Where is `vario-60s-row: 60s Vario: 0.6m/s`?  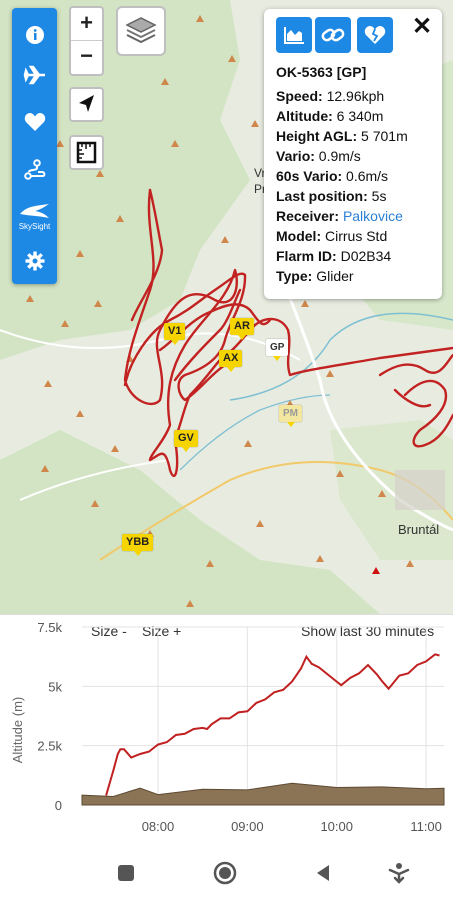
vario-60s-row: 60s Vario: 0.6m/s is located at coordinates (332, 176).